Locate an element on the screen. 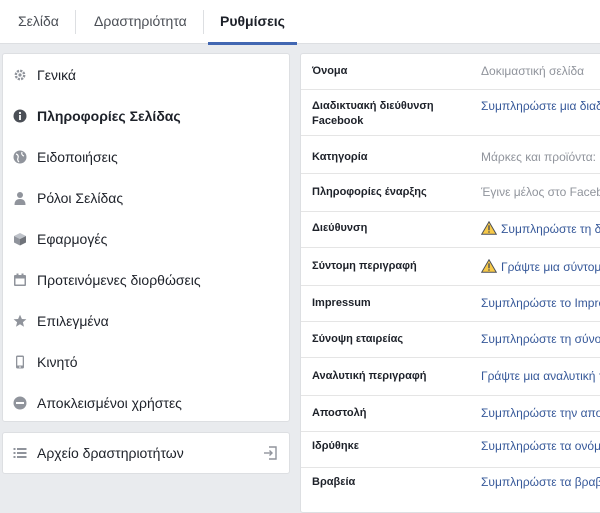 The image size is (600, 513). info-row-label: Βραβεία is located at coordinates (334, 482).